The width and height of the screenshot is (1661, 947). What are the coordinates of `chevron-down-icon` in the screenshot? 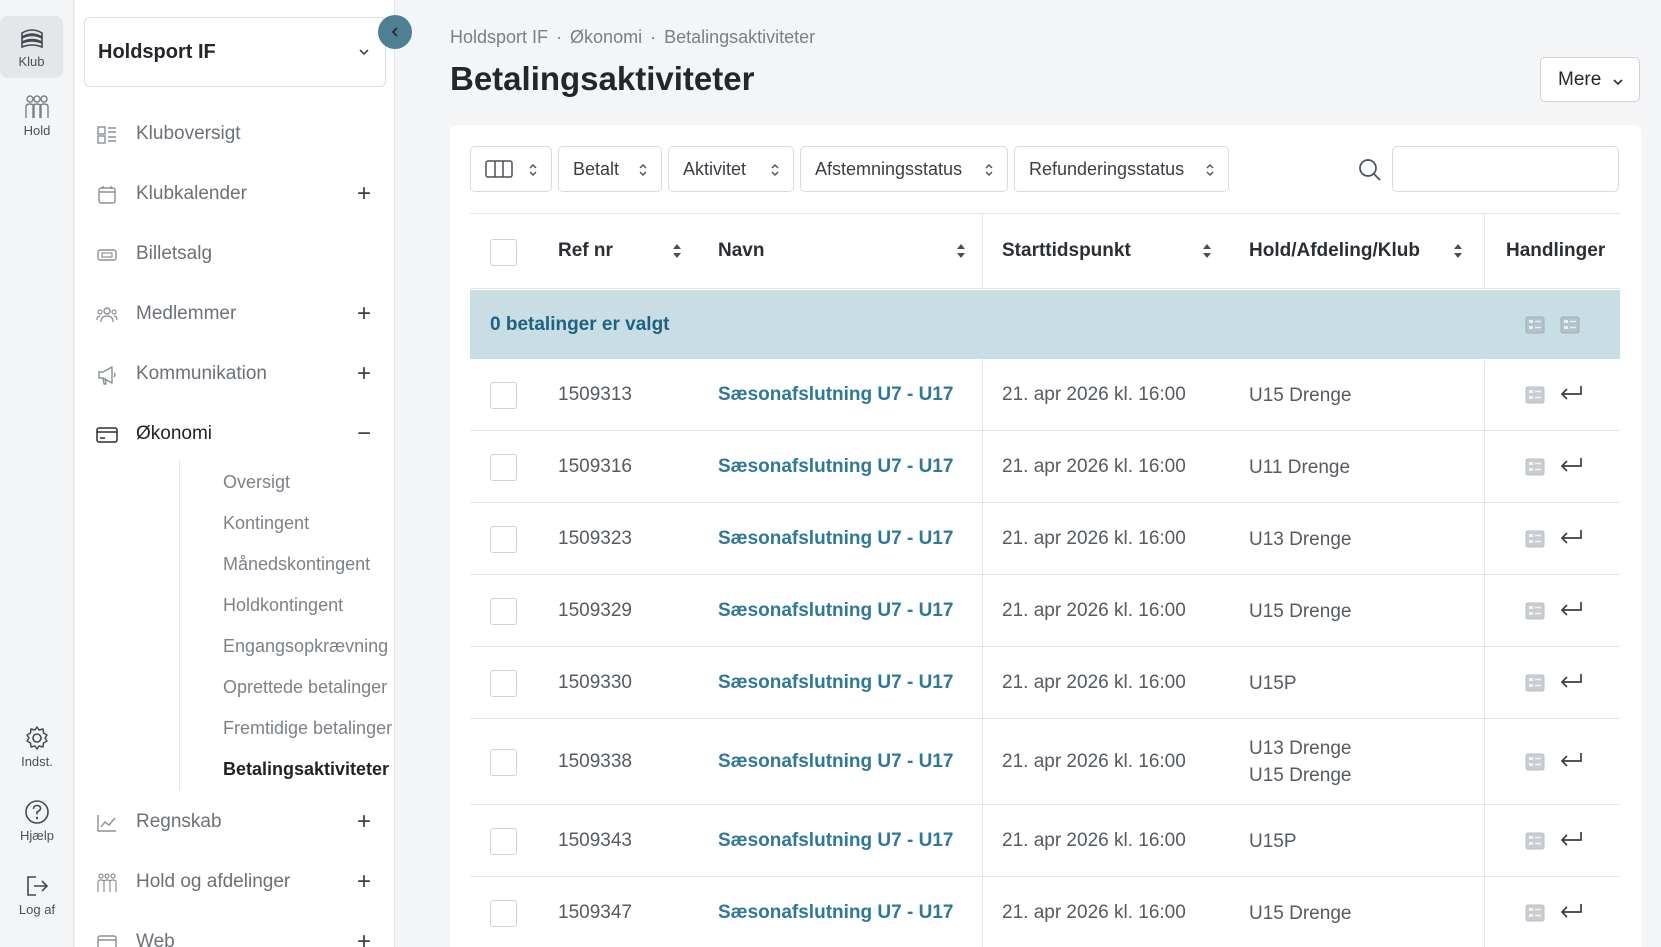 It's located at (1618, 82).